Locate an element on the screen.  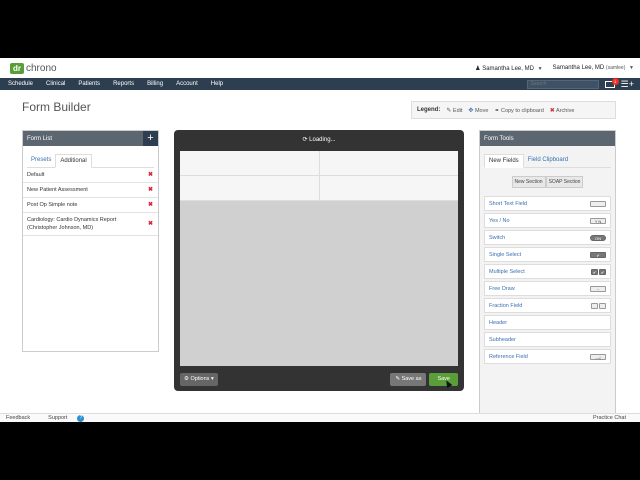
text-field-icon is located at coordinates (598, 203).